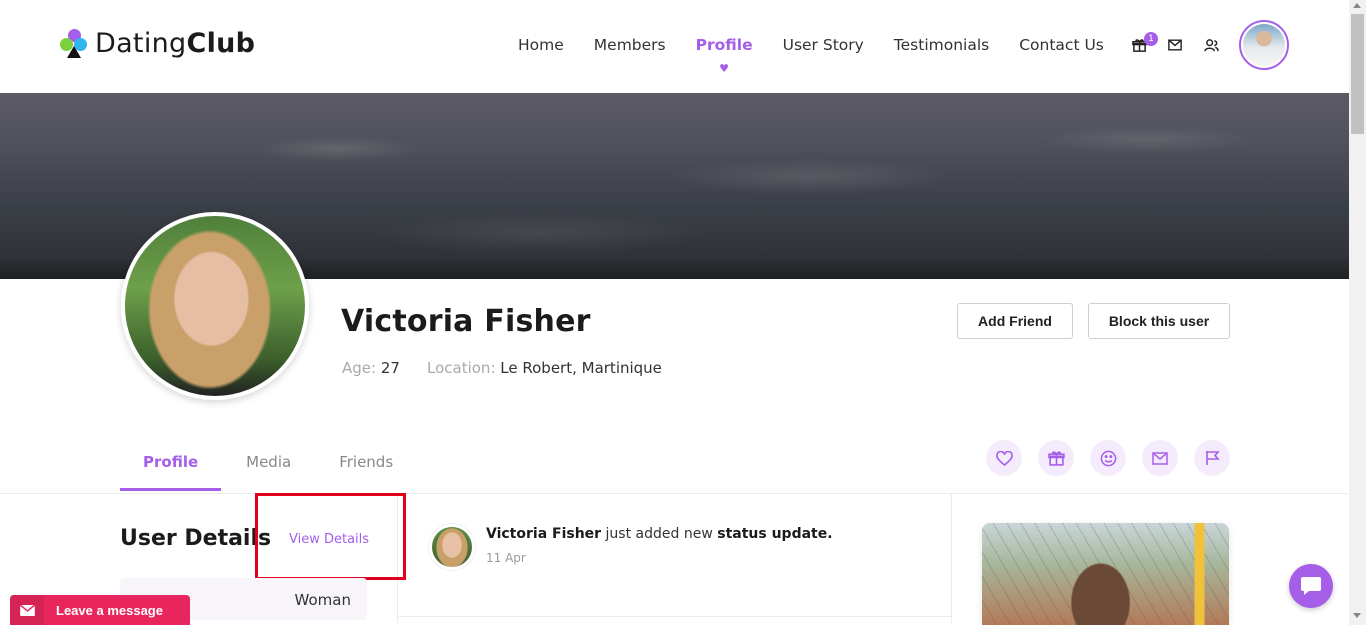  Describe the element at coordinates (1357, 312) in the screenshot. I see `page-scrollbar` at that location.